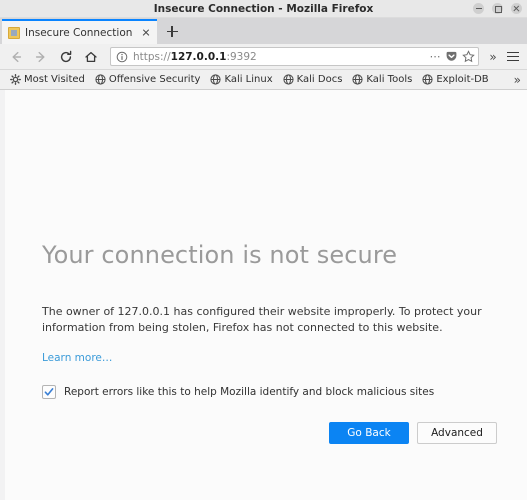  Describe the element at coordinates (516, 8) in the screenshot. I see `close-icon` at that location.